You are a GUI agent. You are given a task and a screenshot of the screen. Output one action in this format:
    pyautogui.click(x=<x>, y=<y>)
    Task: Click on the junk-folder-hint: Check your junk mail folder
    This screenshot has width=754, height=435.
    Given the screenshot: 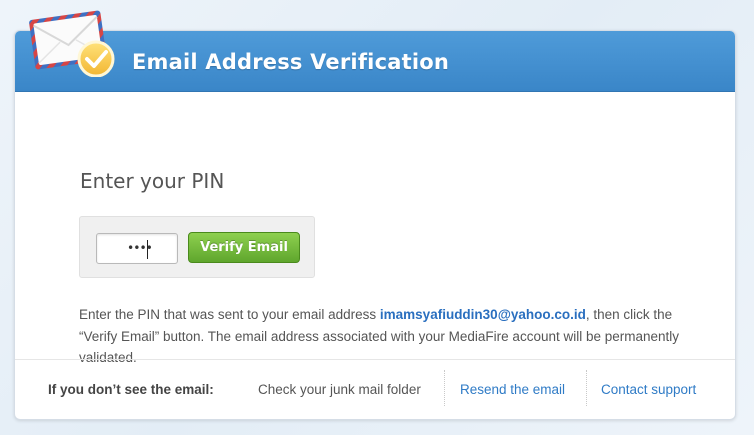 What is the action you would take?
    pyautogui.click(x=339, y=389)
    